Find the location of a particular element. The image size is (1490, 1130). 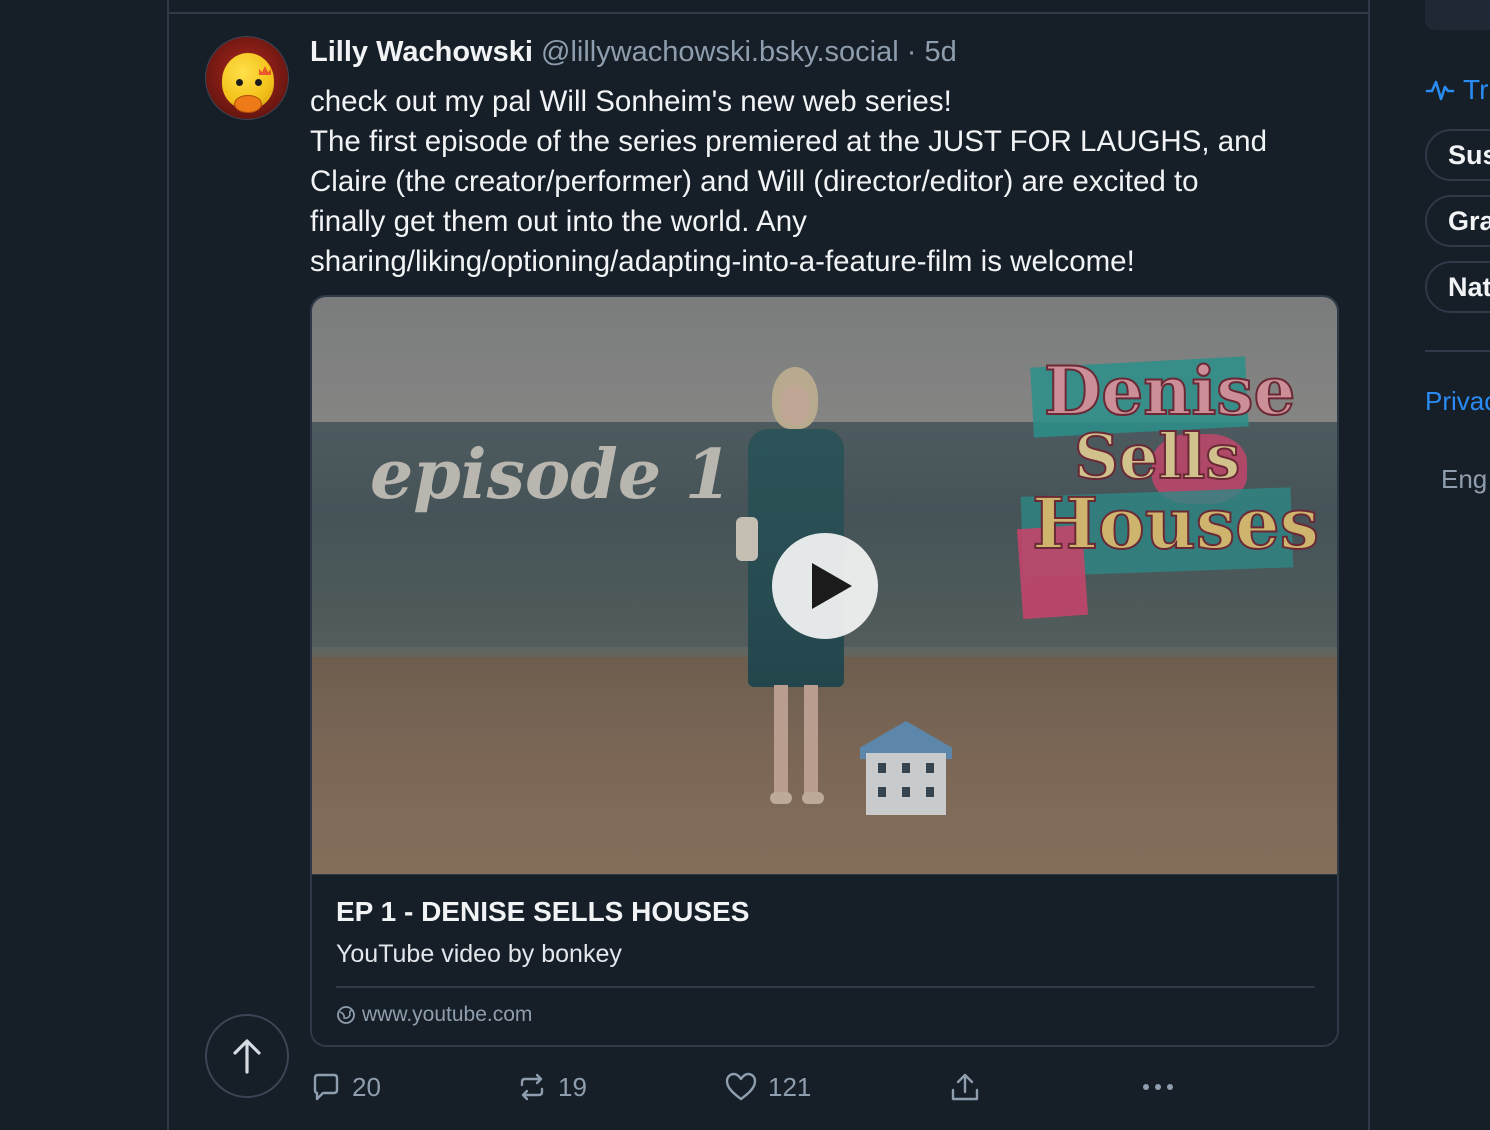

embed-url: www.youtube.com is located at coordinates (434, 1015).